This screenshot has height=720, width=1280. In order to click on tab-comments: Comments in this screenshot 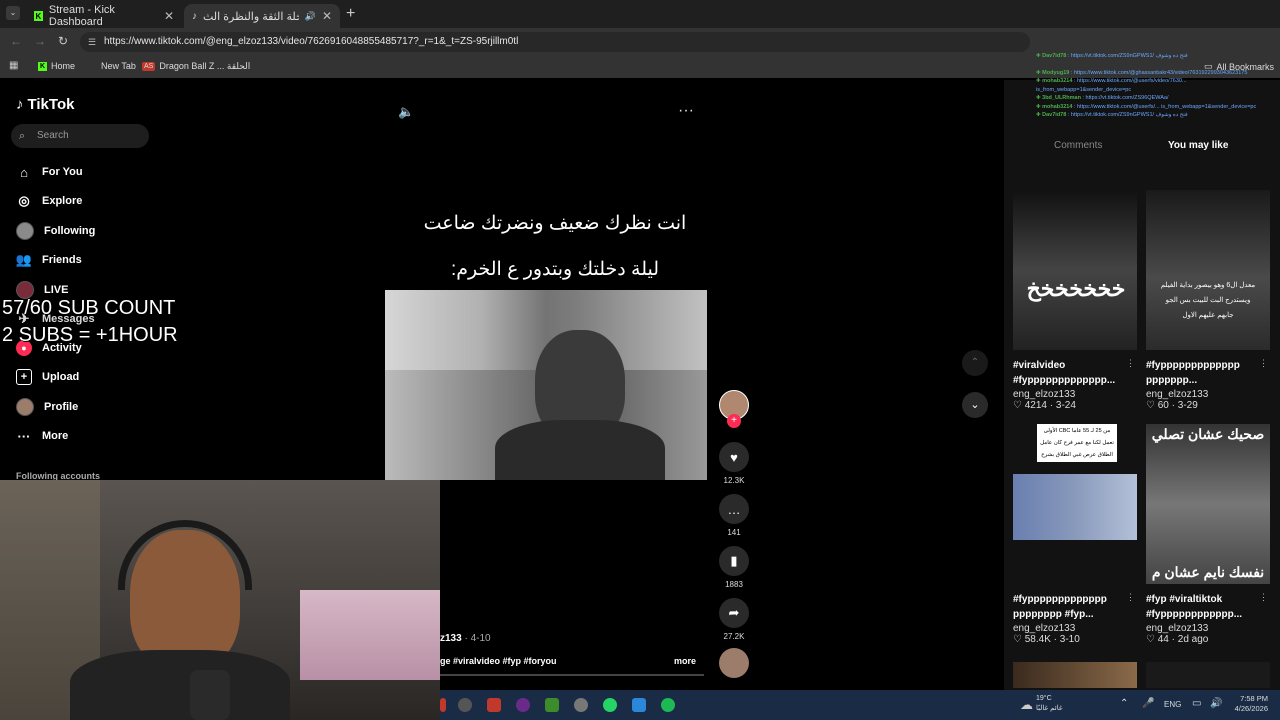, I will do `click(1078, 145)`.